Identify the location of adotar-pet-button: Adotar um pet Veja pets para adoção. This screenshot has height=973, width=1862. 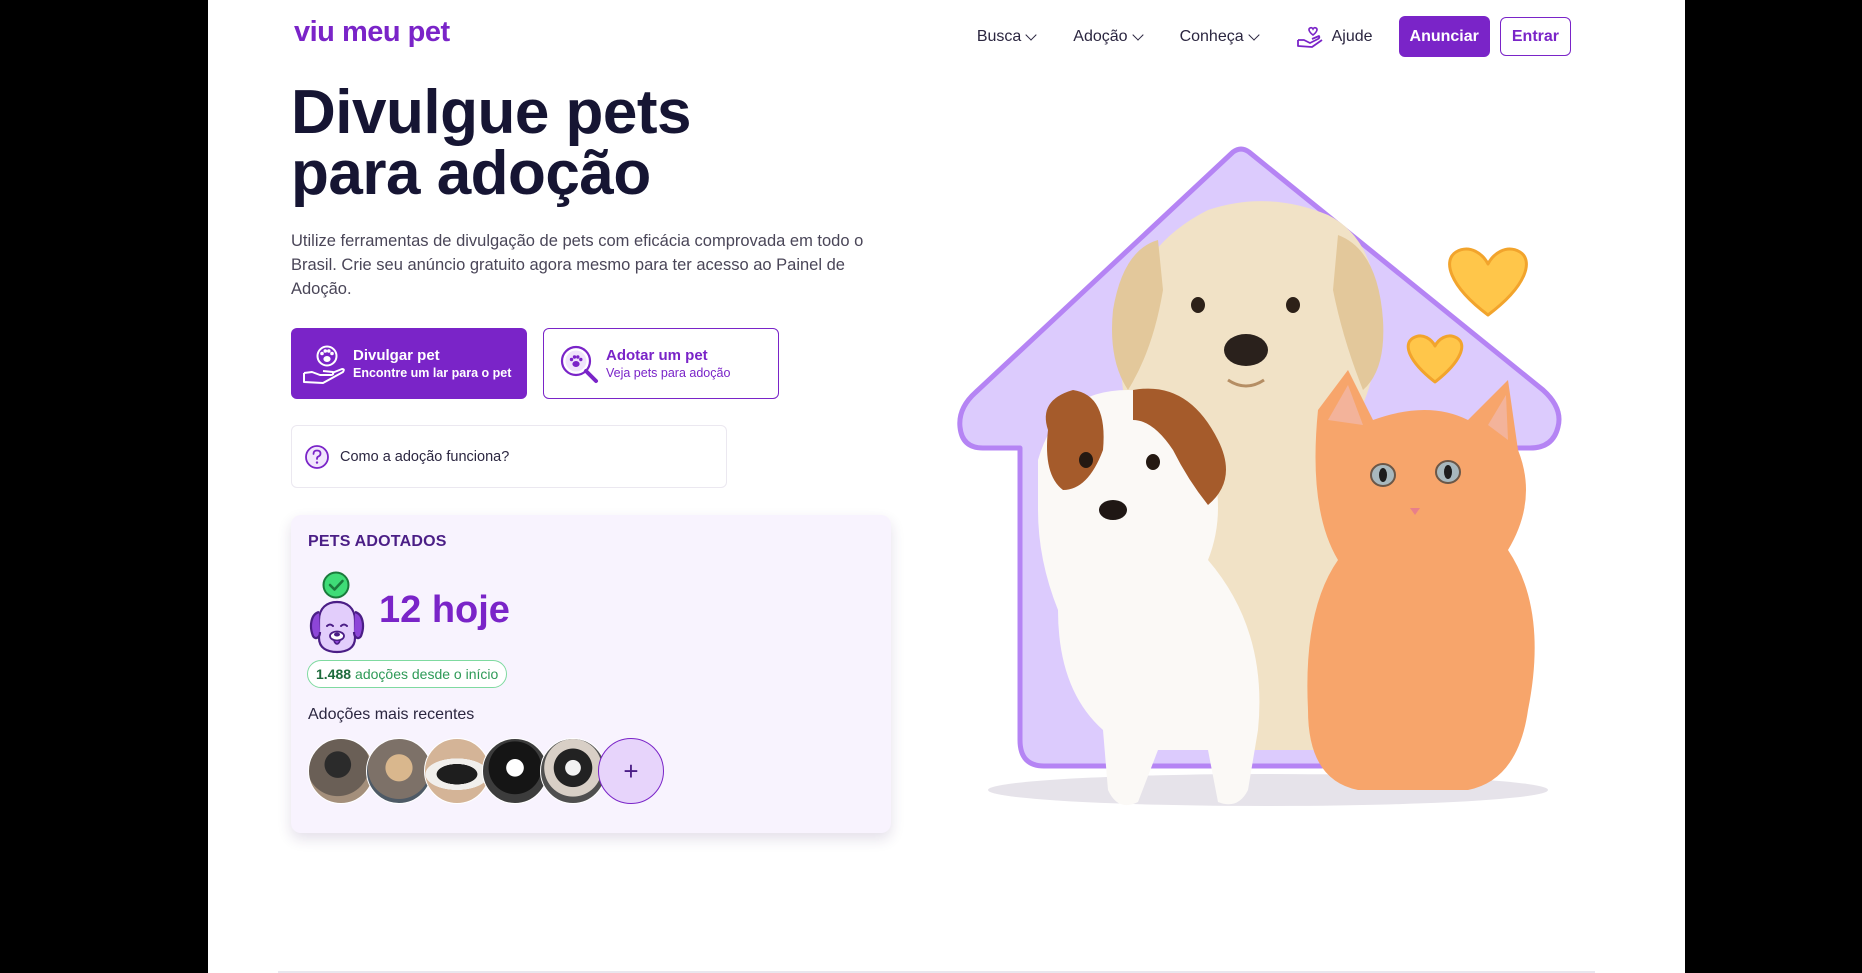
(661, 363).